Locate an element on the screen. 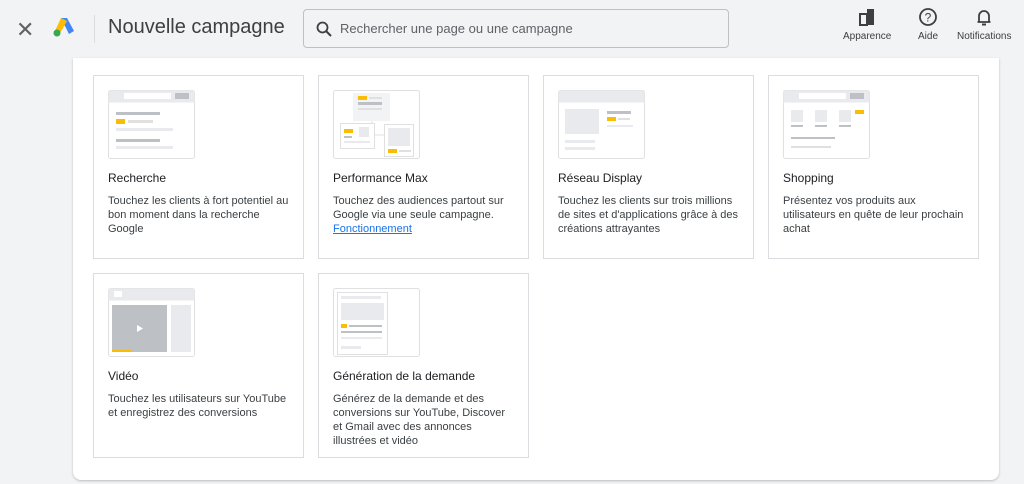 This screenshot has width=1024, height=484. card-title: Performance Max is located at coordinates (380, 178).